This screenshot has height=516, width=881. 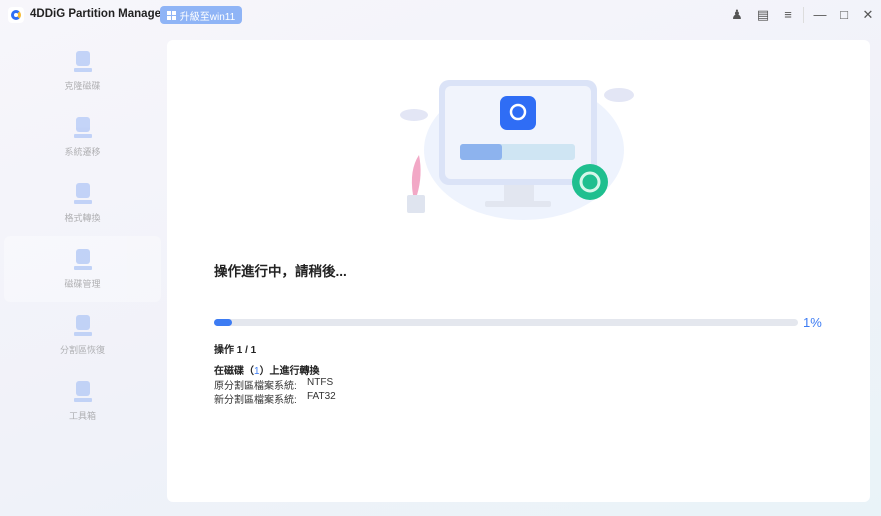 What do you see at coordinates (763, 15) in the screenshot?
I see `feedback-icon: ▤` at bounding box center [763, 15].